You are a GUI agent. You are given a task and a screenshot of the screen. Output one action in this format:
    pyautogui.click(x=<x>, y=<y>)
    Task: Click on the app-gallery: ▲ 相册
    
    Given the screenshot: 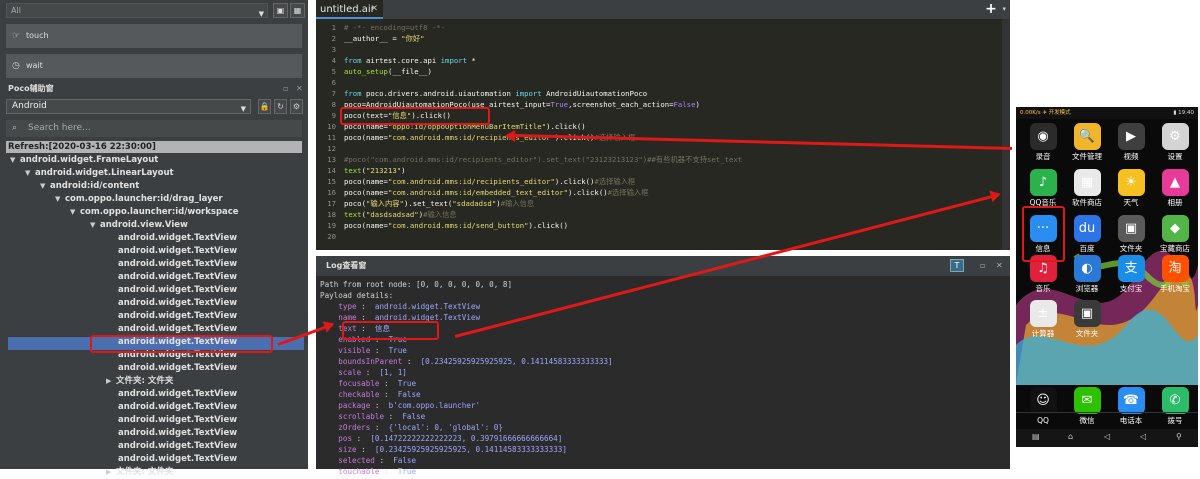 What is the action you would take?
    pyautogui.click(x=1175, y=192)
    